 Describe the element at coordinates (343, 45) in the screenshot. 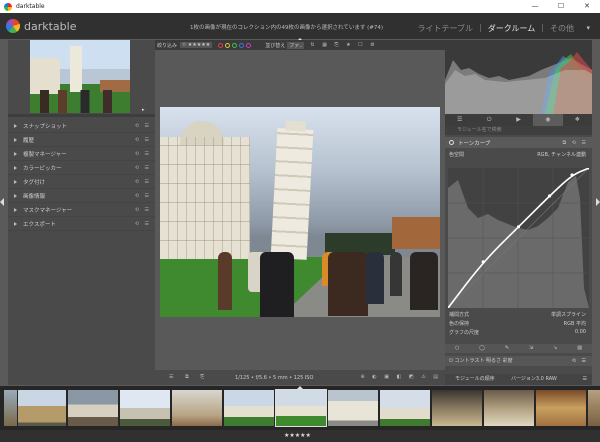

I see `toolbar-icons: ⇅ ▦ ⎘ ★ ☐ ⚙` at that location.